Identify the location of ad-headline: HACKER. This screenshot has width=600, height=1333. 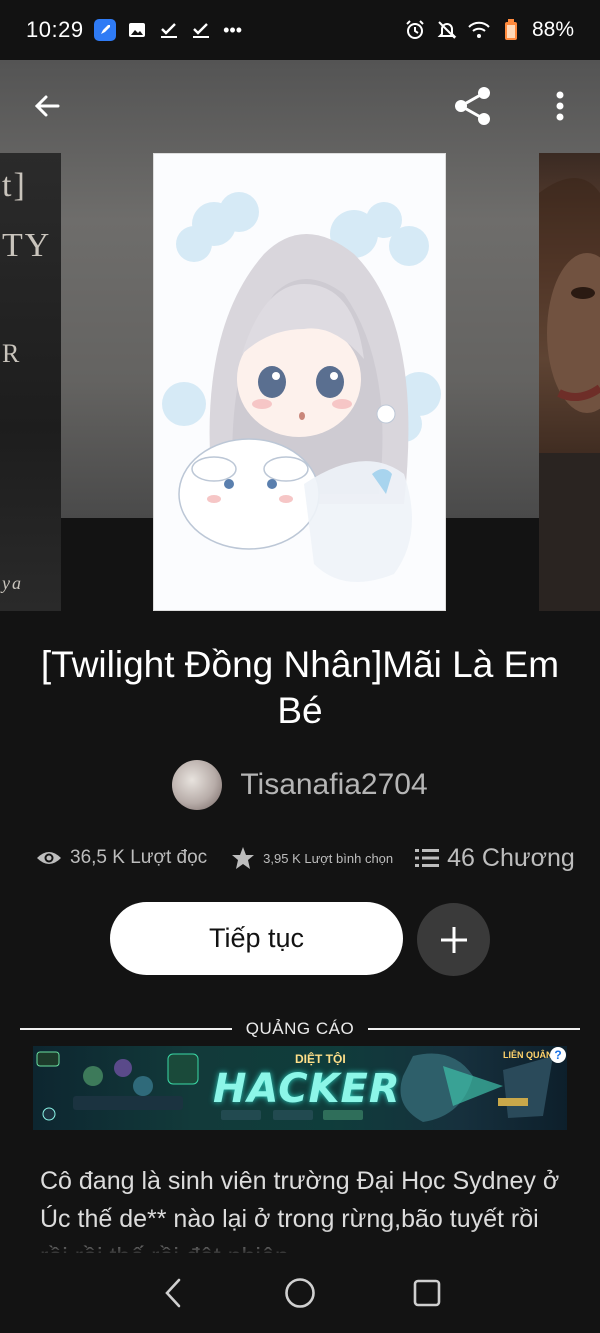
(307, 1089).